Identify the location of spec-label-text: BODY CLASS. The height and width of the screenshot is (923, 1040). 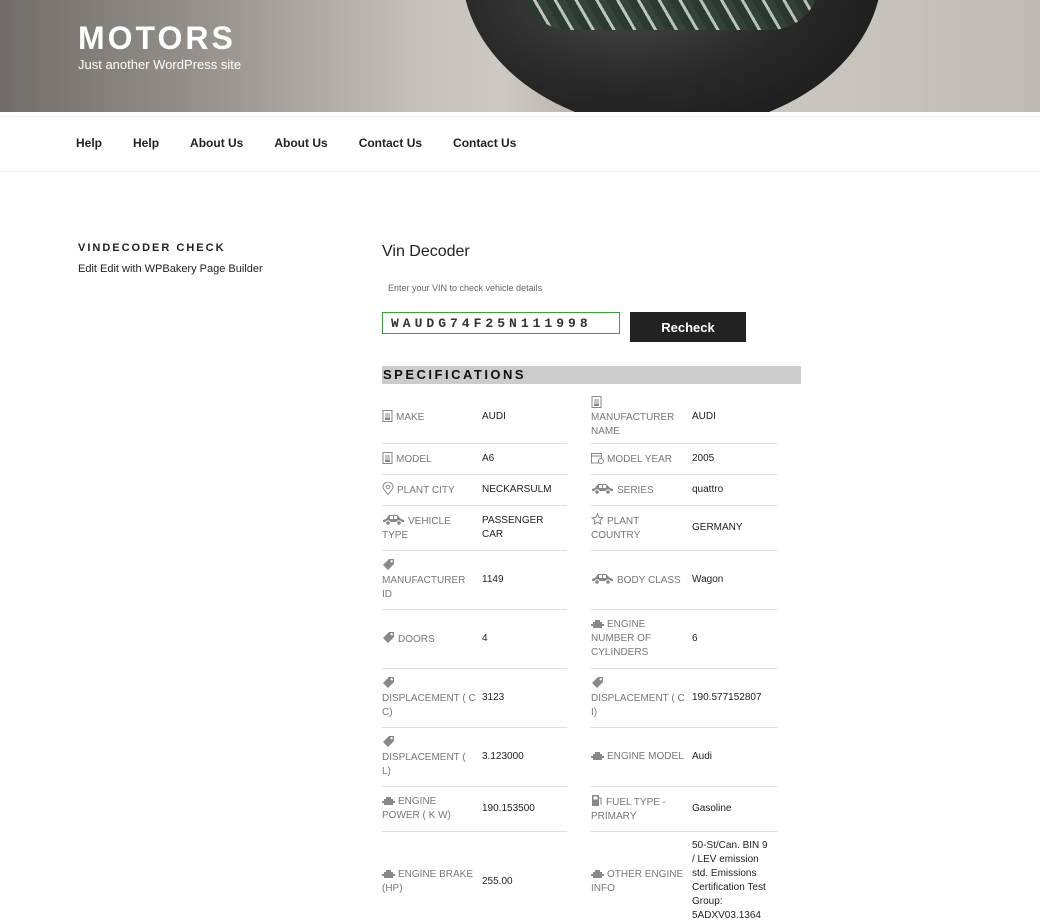
(649, 580).